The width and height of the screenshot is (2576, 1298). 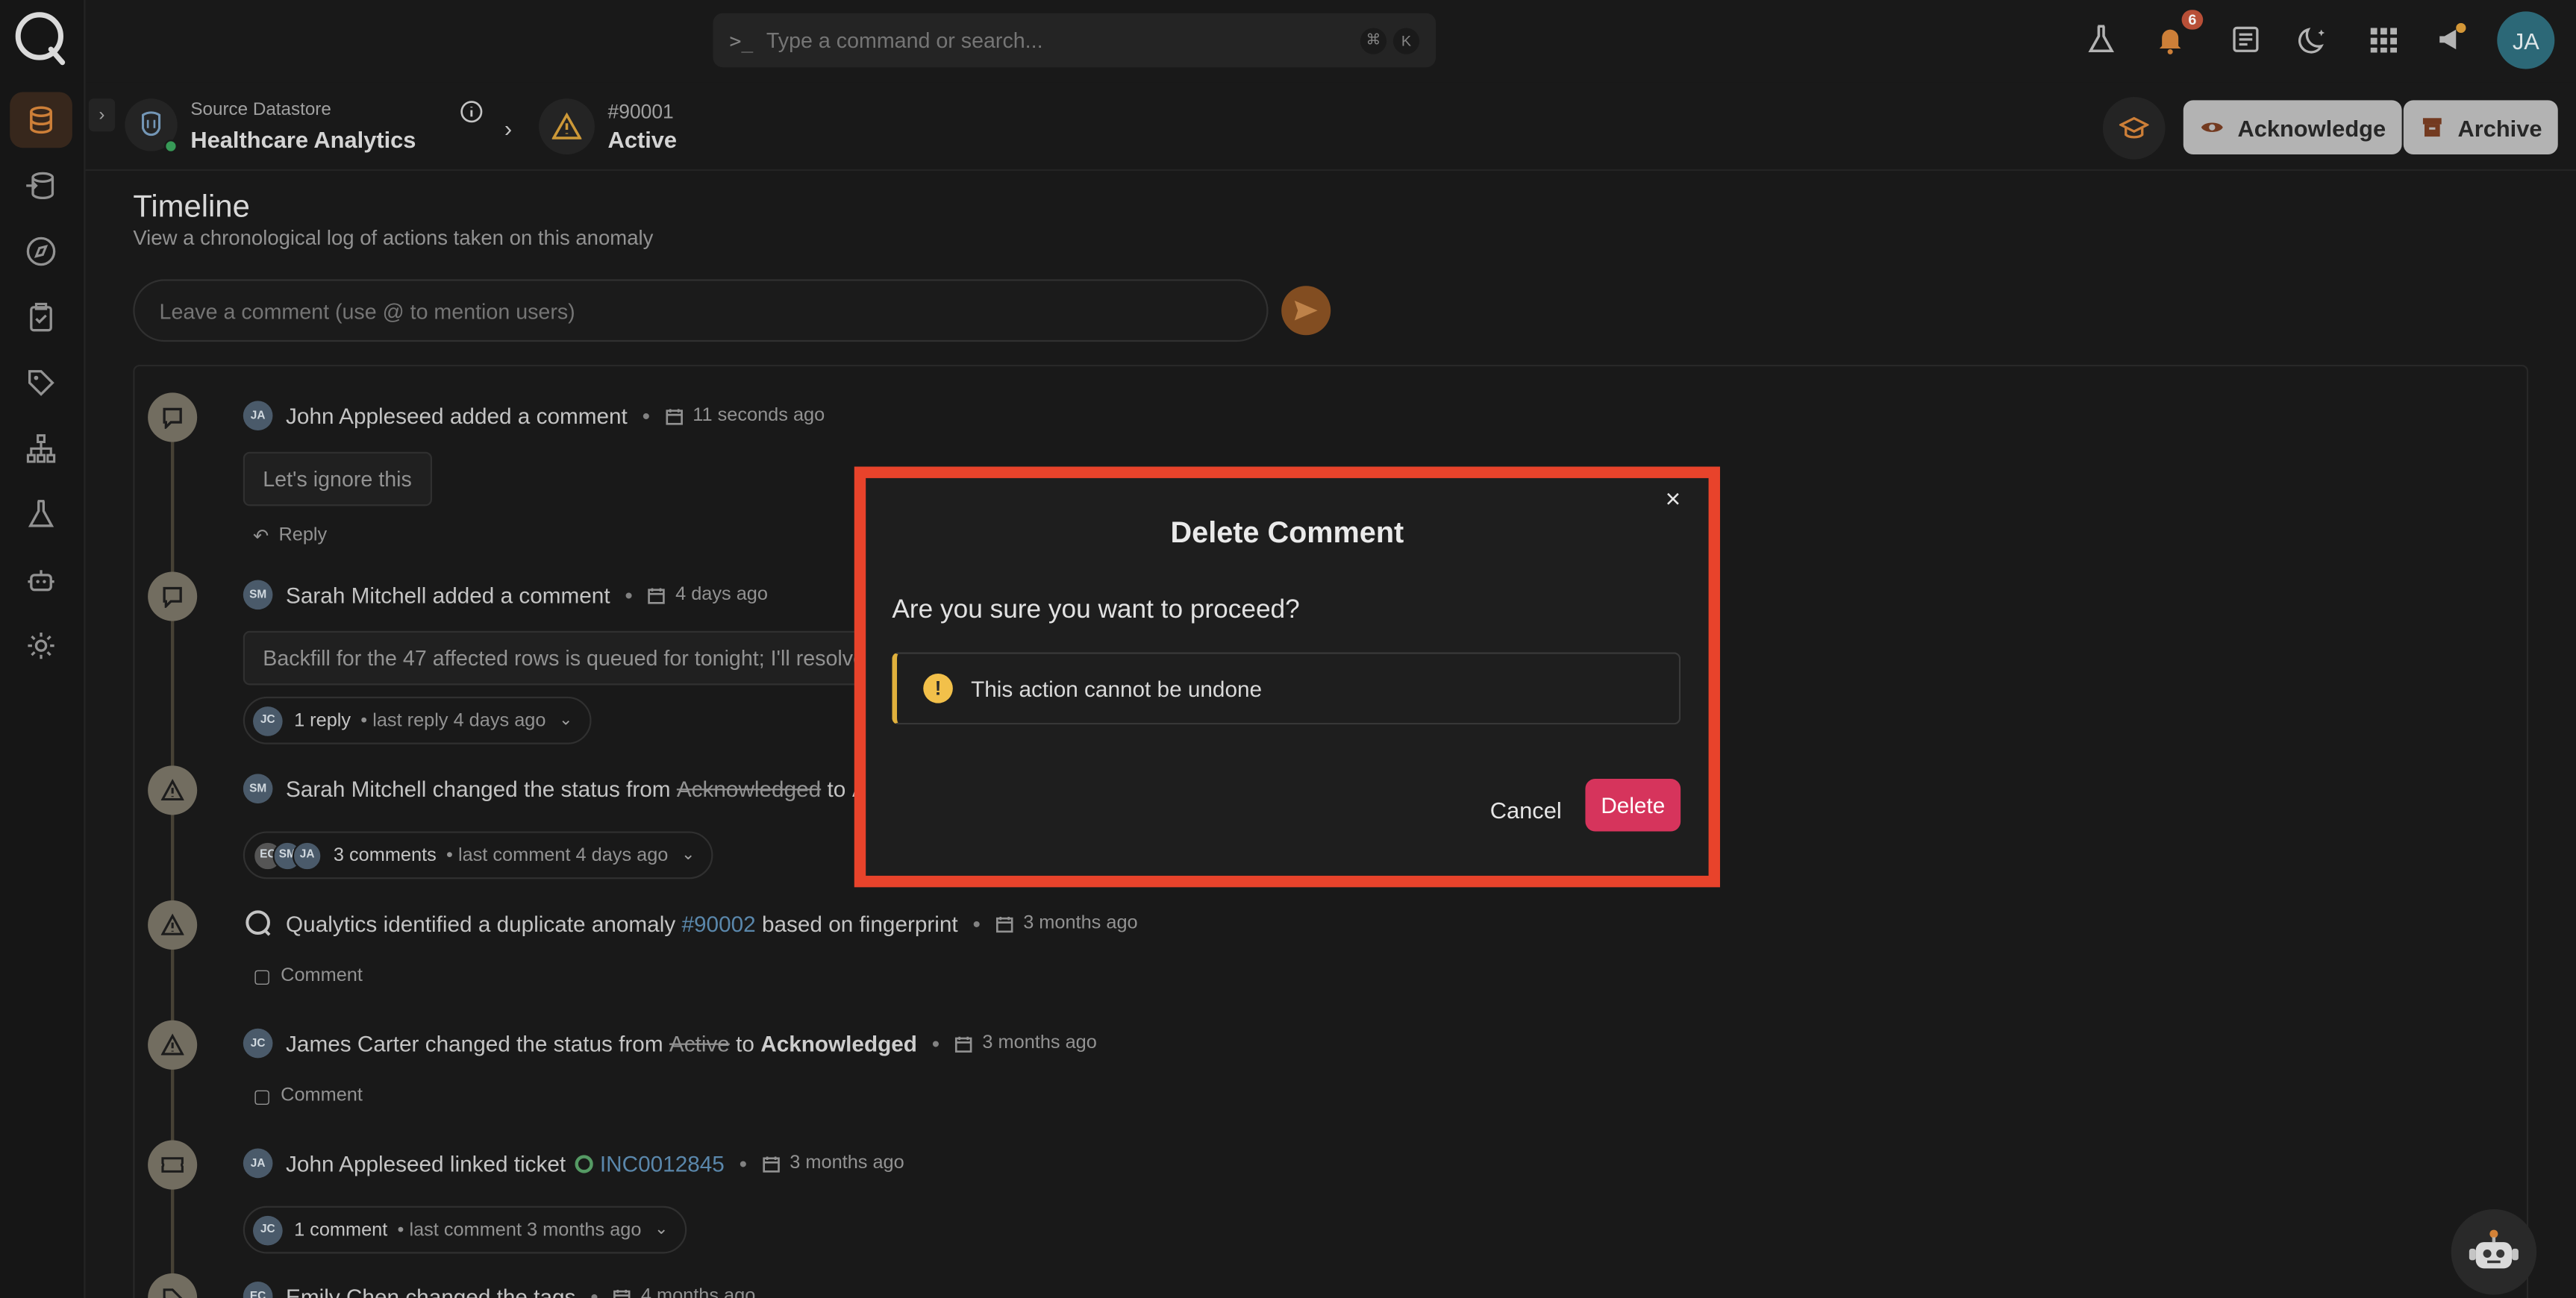 What do you see at coordinates (1633, 805) in the screenshot?
I see `delete-button: Delete` at bounding box center [1633, 805].